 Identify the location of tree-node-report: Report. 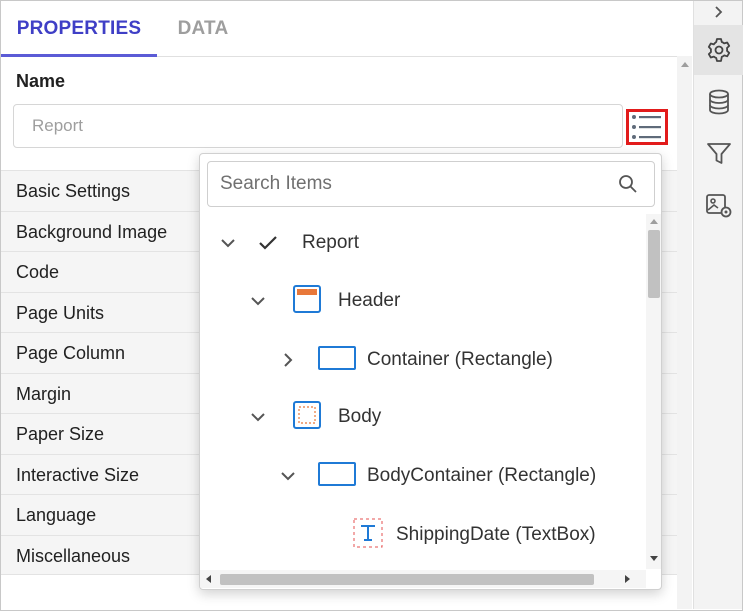
(288, 243).